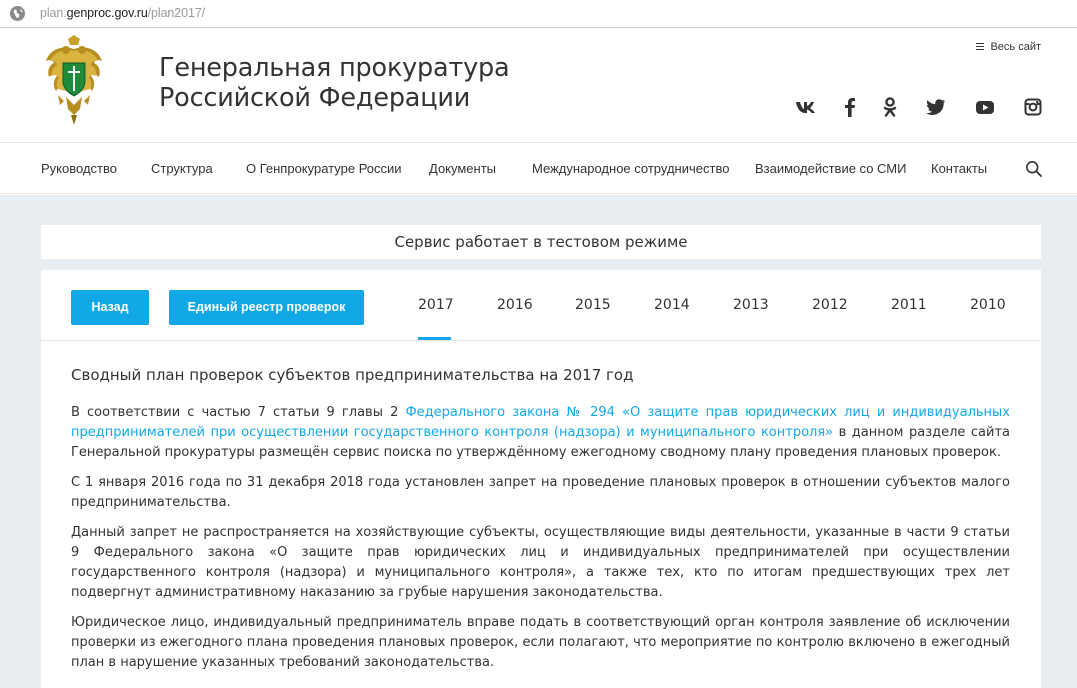 The width and height of the screenshot is (1077, 688). Describe the element at coordinates (79, 168) in the screenshot. I see `nav-item-leadership: Руководство` at that location.